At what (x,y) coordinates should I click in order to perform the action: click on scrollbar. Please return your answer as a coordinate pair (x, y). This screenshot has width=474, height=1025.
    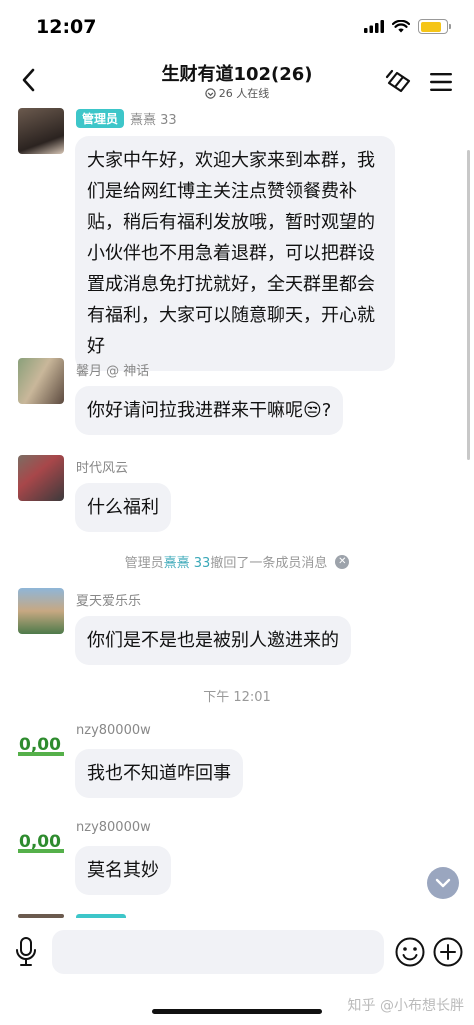
    Looking at the image, I should click on (468, 305).